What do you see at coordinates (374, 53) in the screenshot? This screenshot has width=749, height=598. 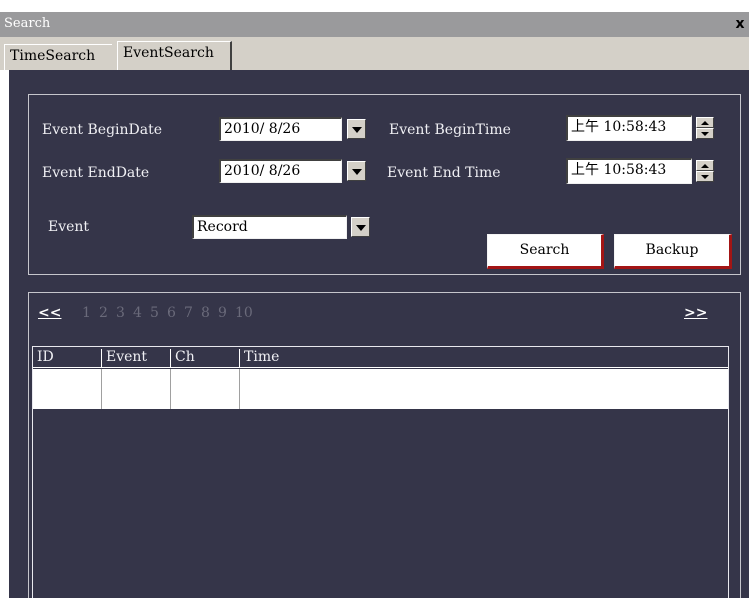 I see `tab-strip: TimeSearch EventSearch` at bounding box center [374, 53].